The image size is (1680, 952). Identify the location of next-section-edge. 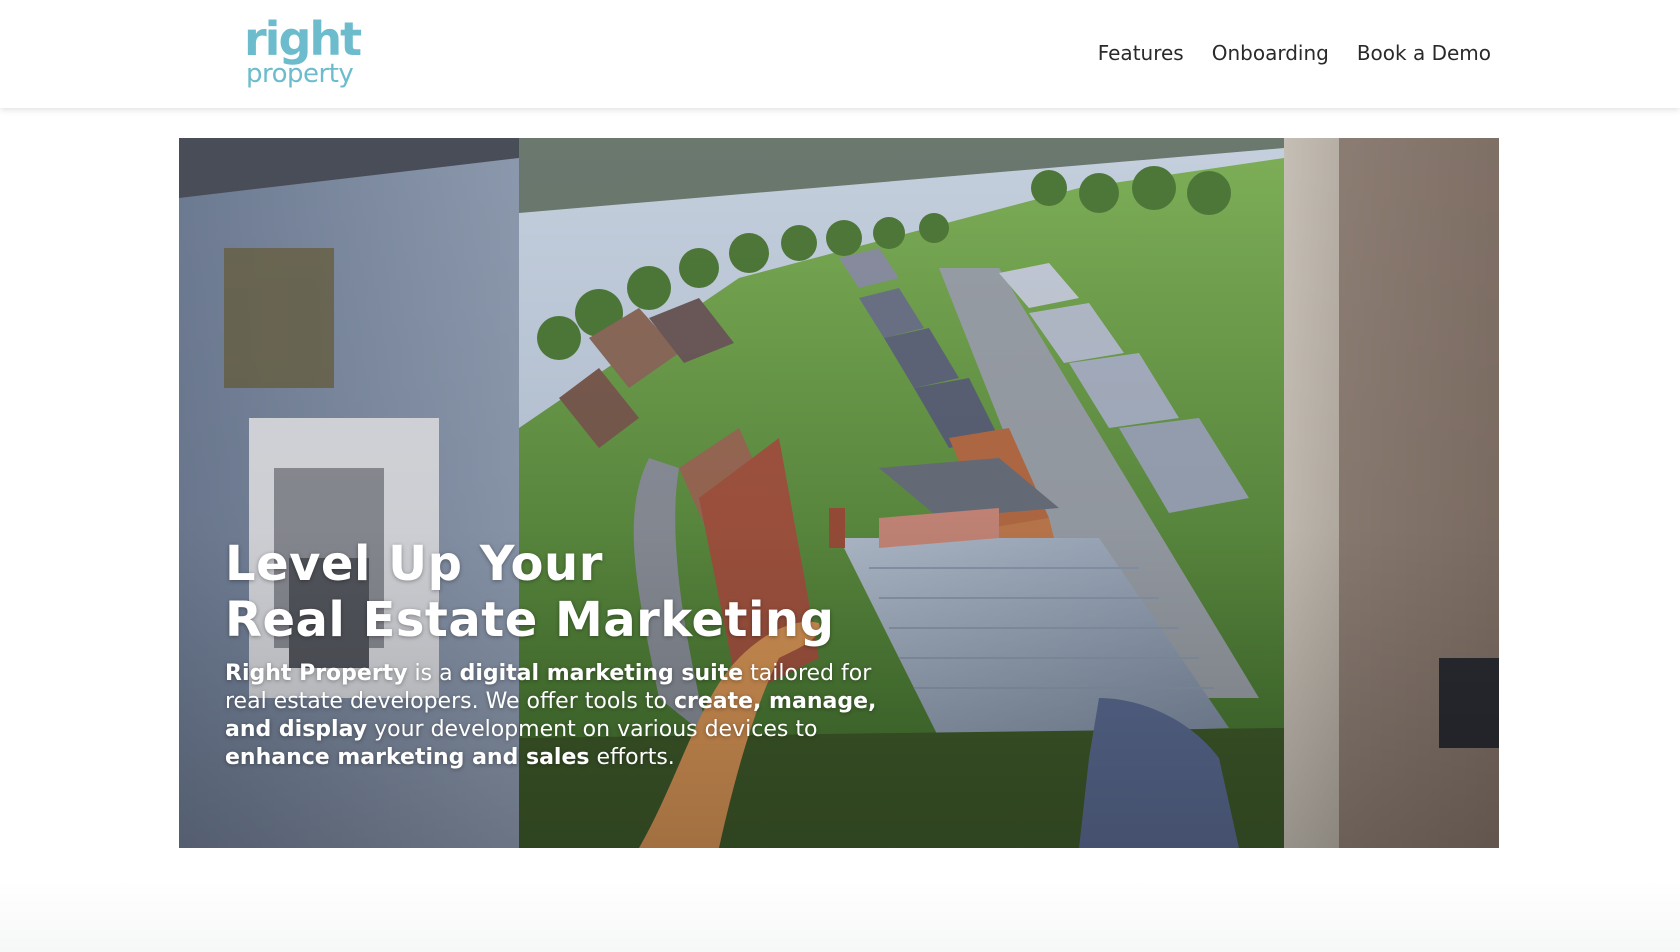
(840, 916).